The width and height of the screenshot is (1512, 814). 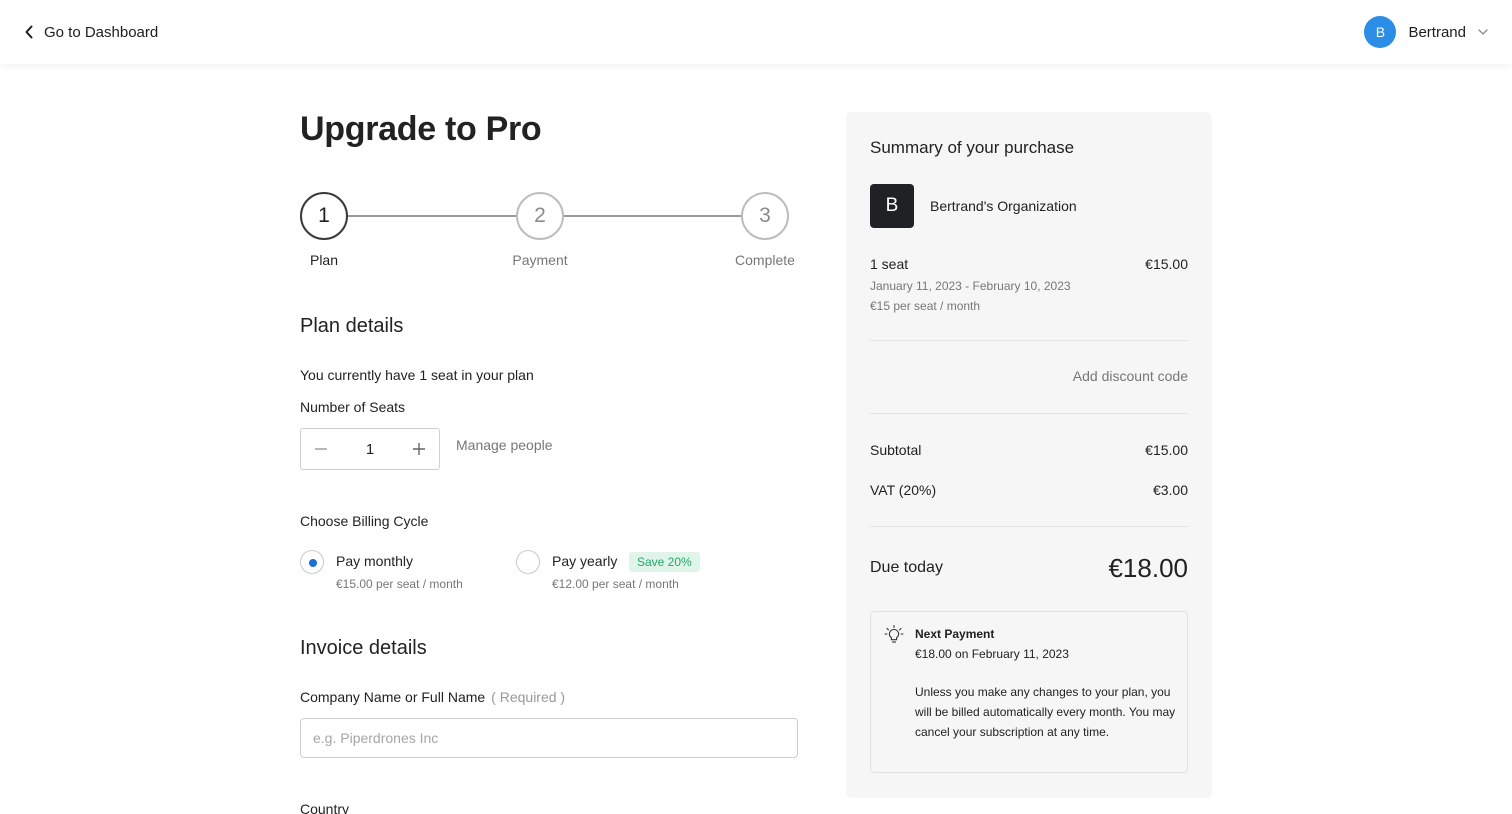 What do you see at coordinates (664, 562) in the screenshot?
I see `save-badge: Save 20%` at bounding box center [664, 562].